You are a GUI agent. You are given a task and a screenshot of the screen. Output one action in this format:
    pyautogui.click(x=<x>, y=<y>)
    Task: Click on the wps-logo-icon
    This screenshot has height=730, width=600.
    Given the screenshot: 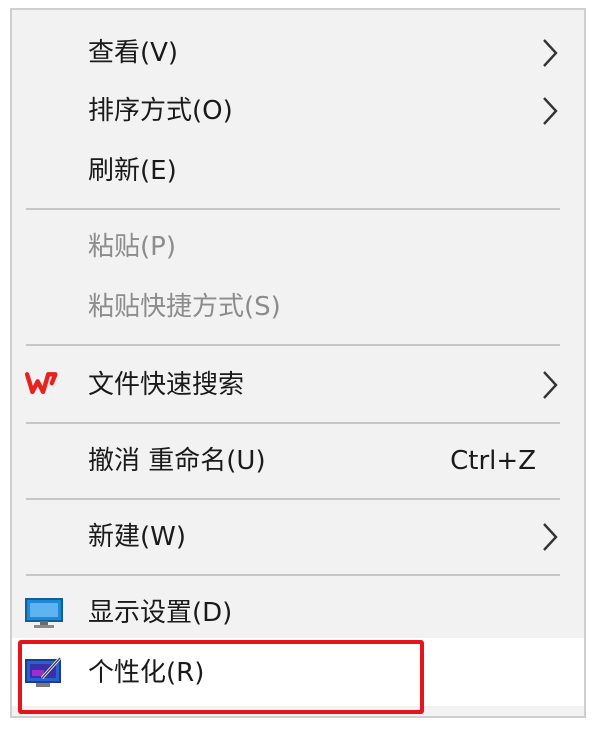 What is the action you would take?
    pyautogui.click(x=41, y=383)
    